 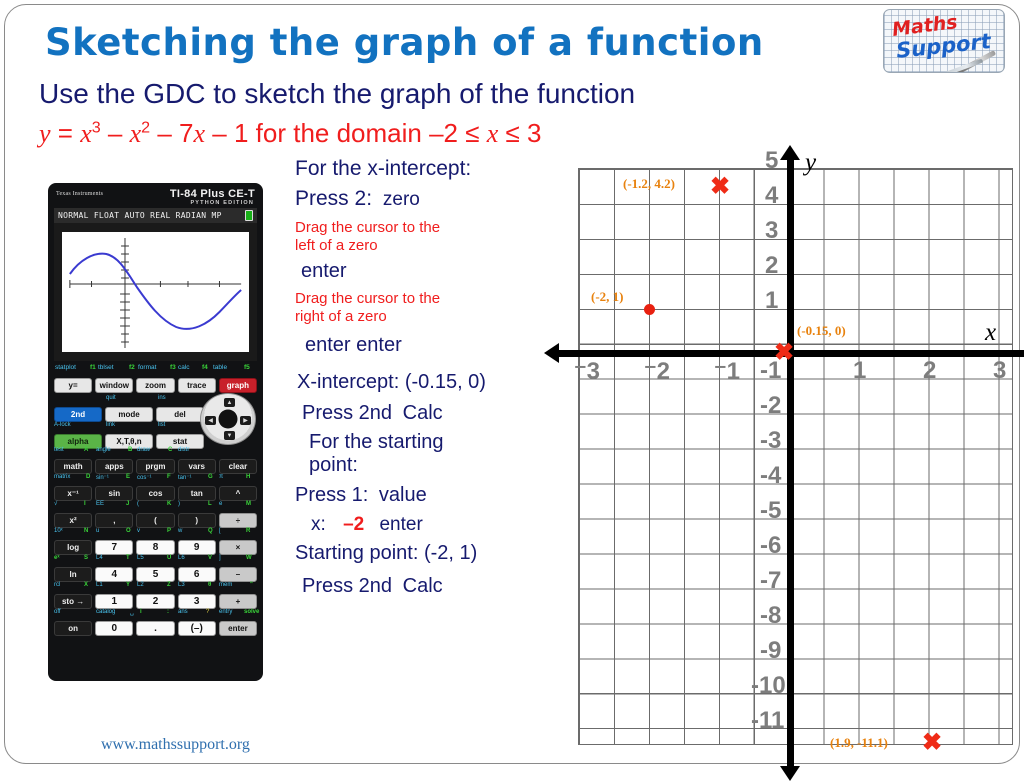 I want to click on key-on: on, so click(x=73, y=628).